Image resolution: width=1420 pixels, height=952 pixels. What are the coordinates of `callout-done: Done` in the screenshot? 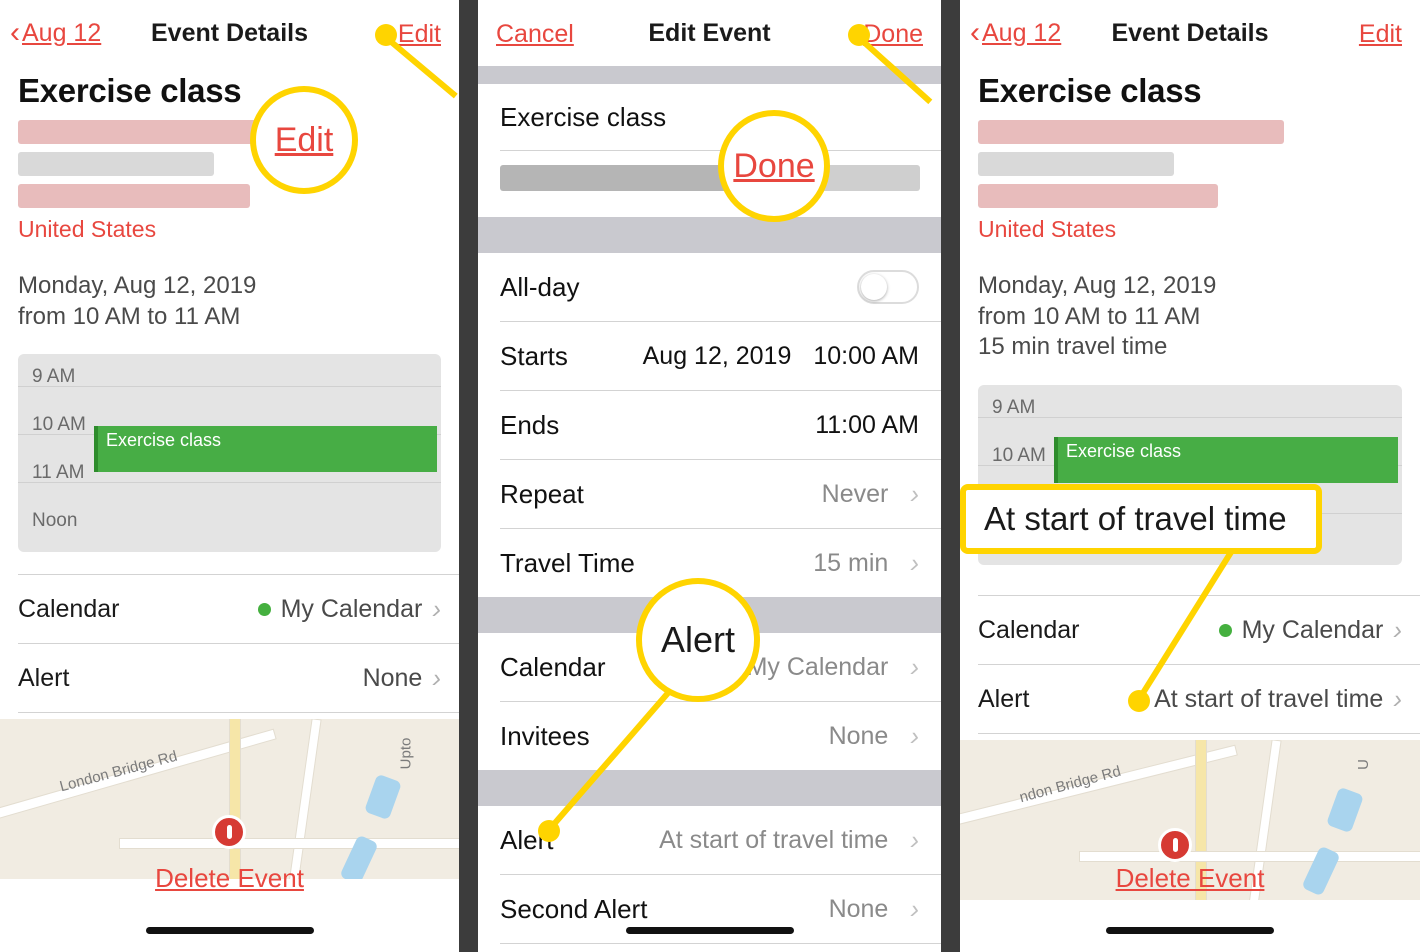 It's located at (774, 166).